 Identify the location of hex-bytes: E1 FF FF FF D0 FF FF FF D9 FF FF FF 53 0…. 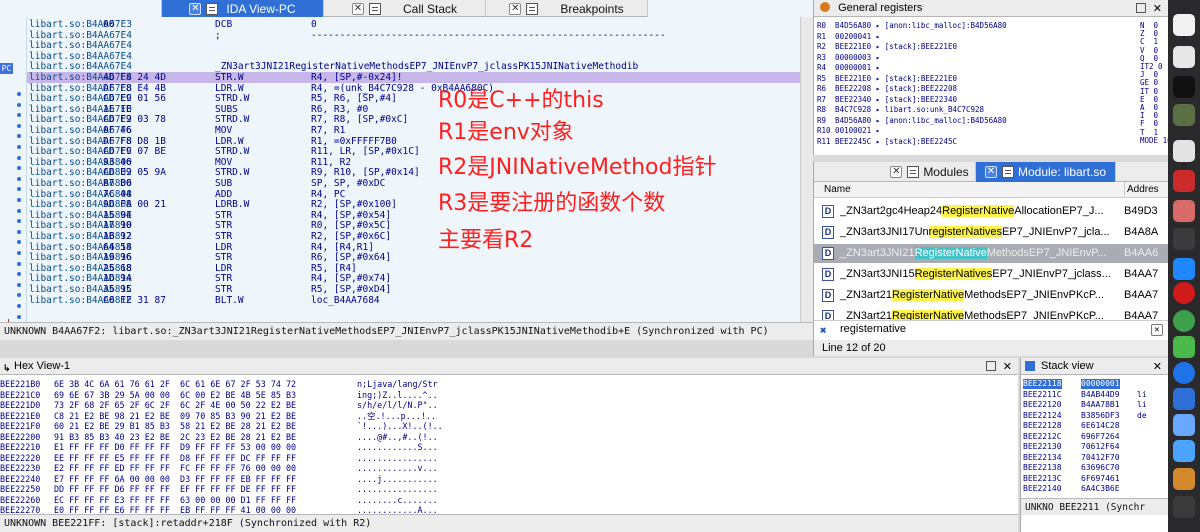
(175, 447).